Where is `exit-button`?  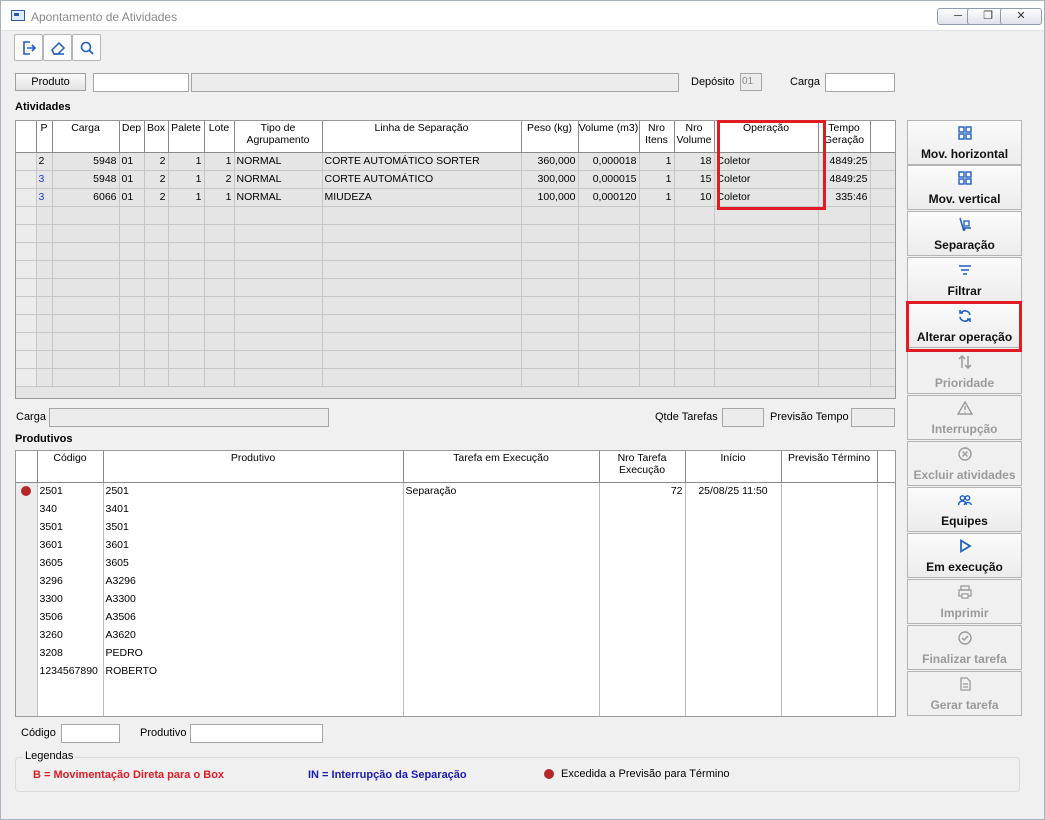
exit-button is located at coordinates (28, 47).